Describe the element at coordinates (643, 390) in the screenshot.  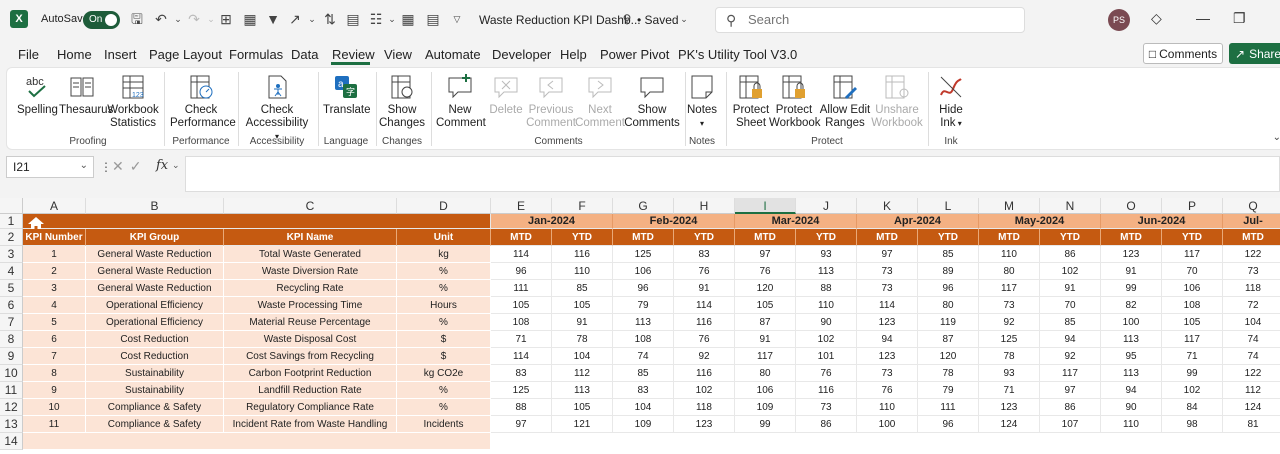
I see `value-cell: 83` at that location.